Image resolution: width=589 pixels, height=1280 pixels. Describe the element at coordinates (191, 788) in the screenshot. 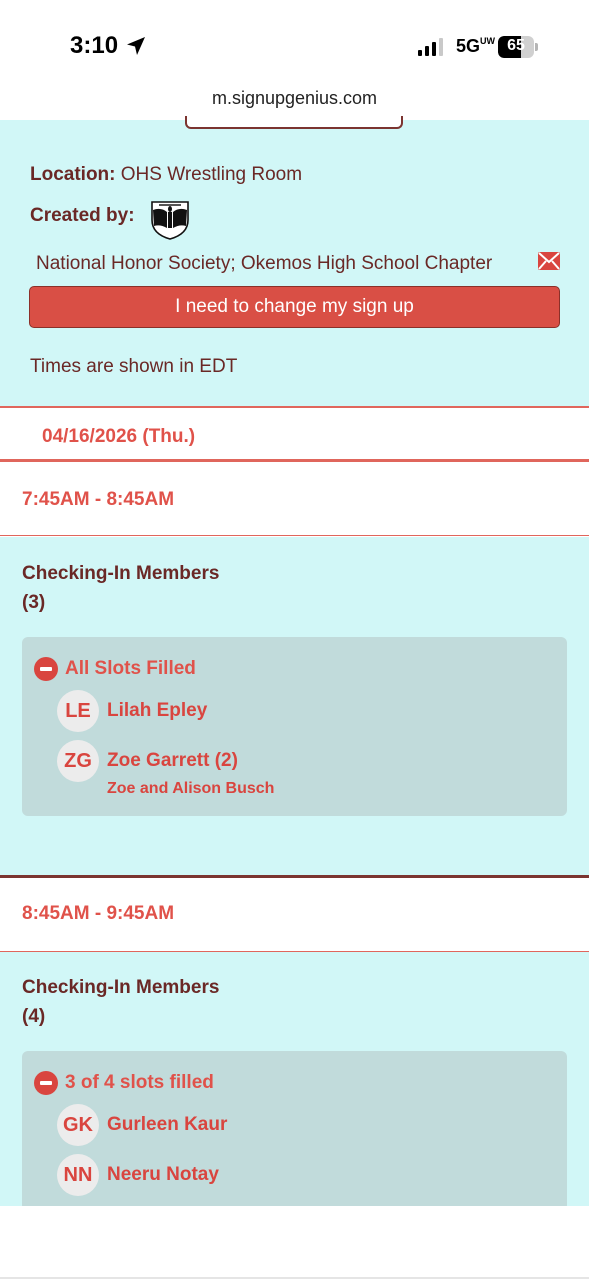

I see `person-note: Zoe and Alison Busch` at that location.